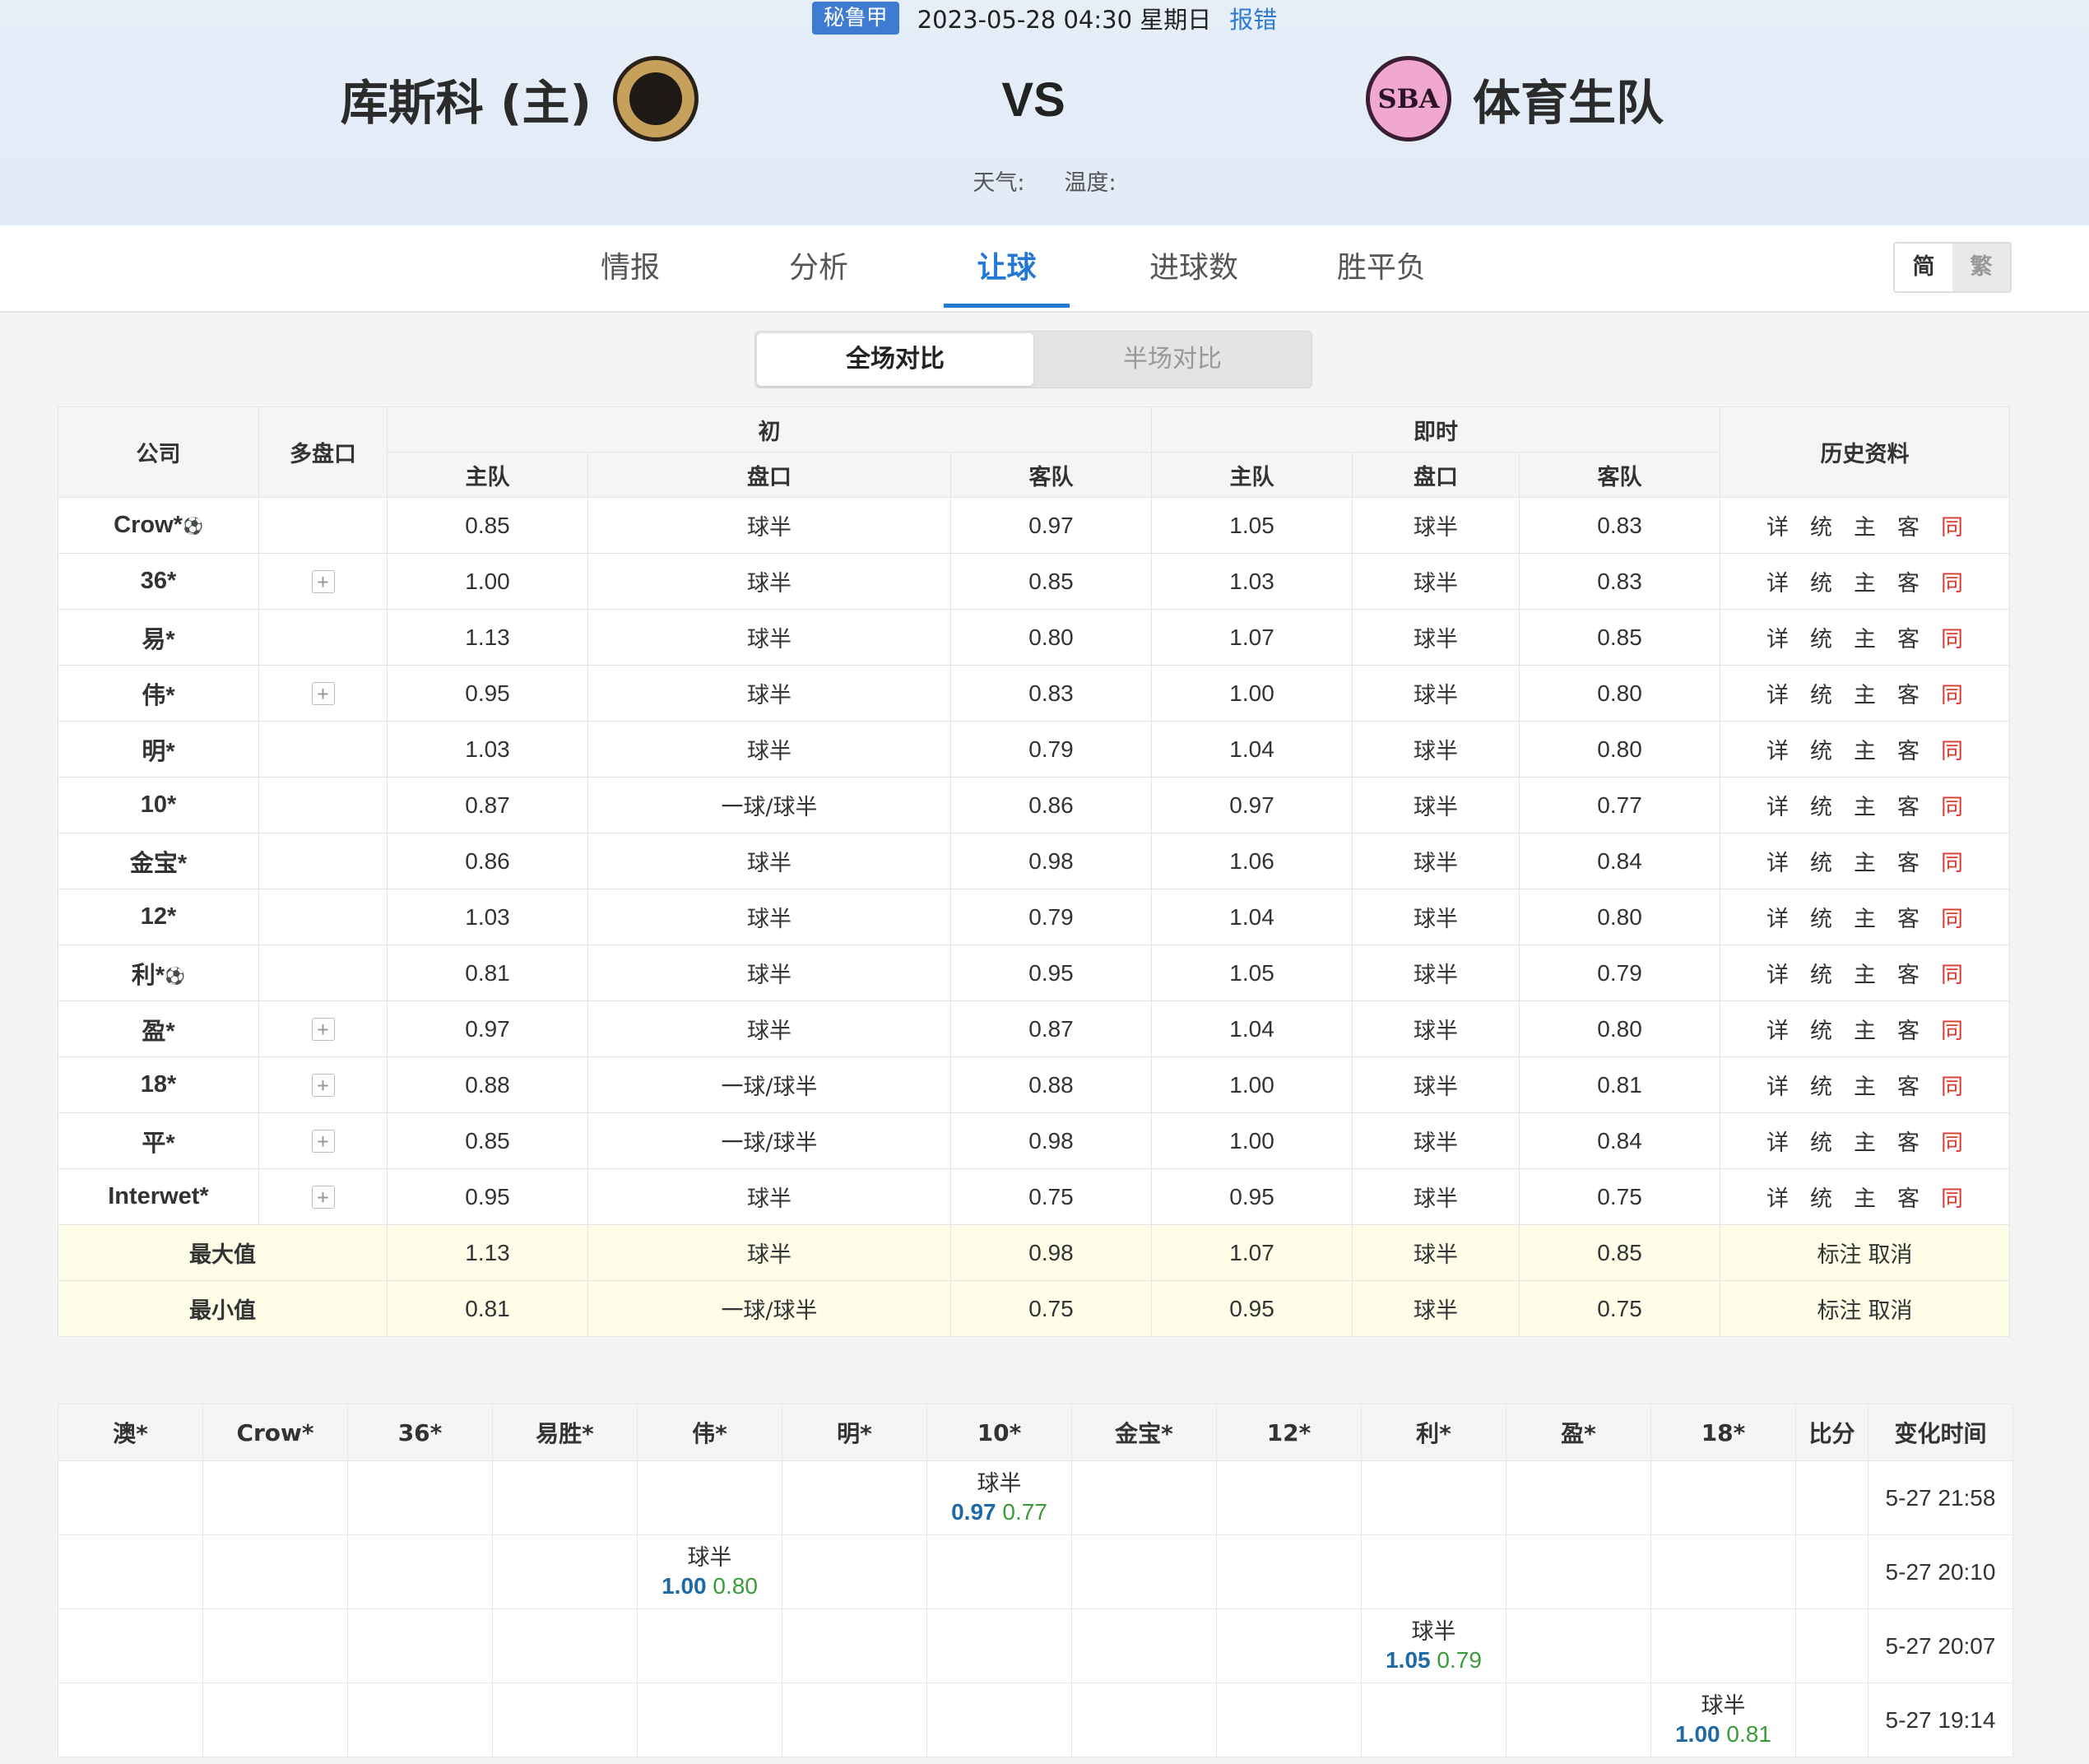 The width and height of the screenshot is (2089, 1764). What do you see at coordinates (1007, 266) in the screenshot?
I see `tab-handicap: 让球` at bounding box center [1007, 266].